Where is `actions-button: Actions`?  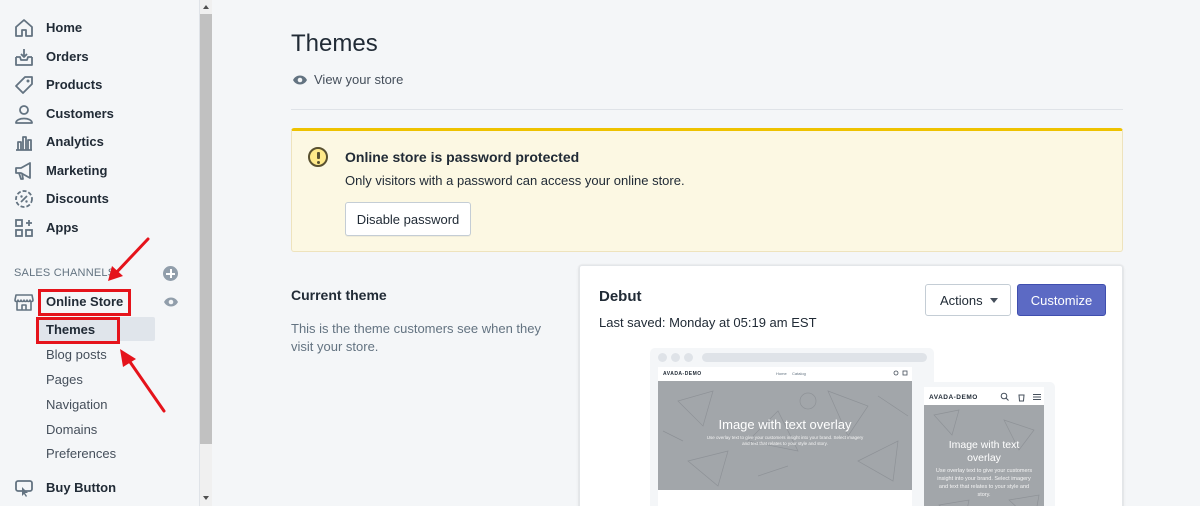 actions-button: Actions is located at coordinates (968, 300).